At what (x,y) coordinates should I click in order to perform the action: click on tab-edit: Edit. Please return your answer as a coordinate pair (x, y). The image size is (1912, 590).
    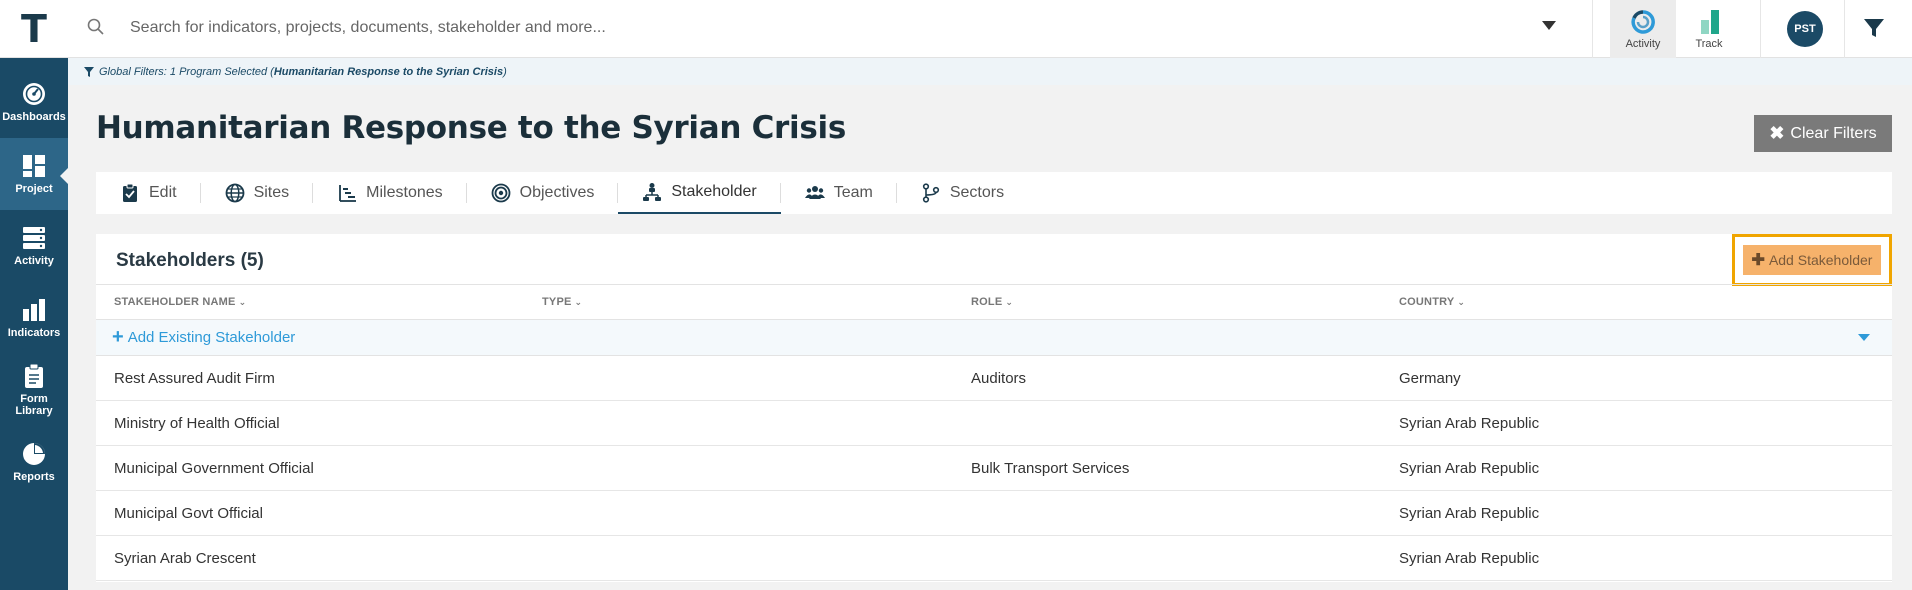
    Looking at the image, I should click on (148, 193).